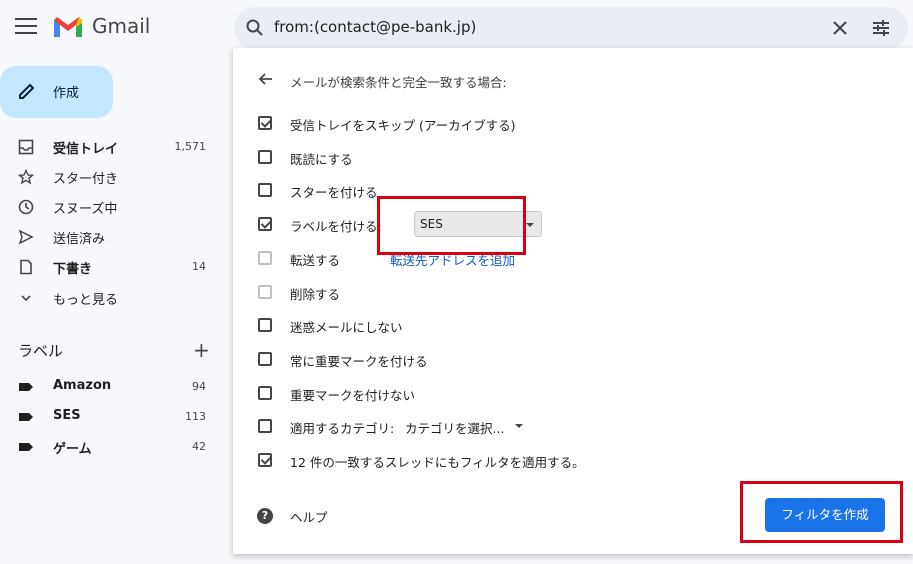 The height and width of the screenshot is (564, 913). I want to click on highlight-box-label-select, so click(451, 225).